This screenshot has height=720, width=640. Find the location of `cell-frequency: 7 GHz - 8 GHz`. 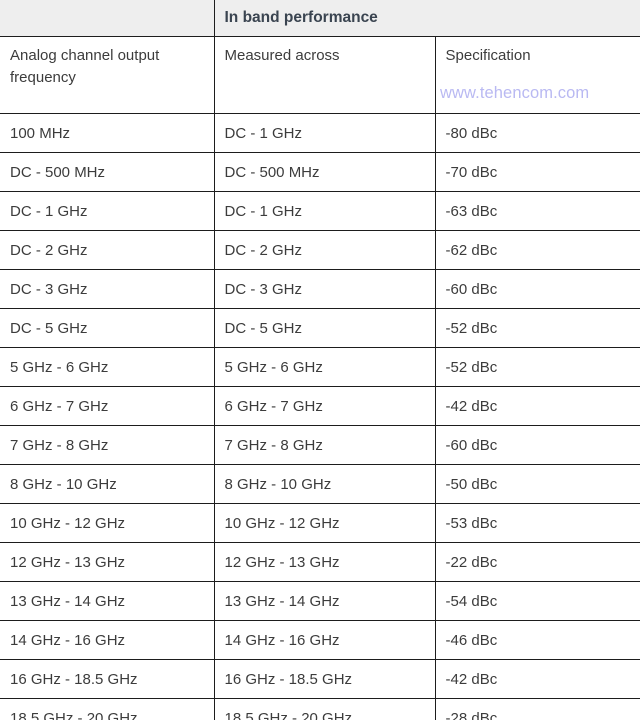

cell-frequency: 7 GHz - 8 GHz is located at coordinates (107, 445).